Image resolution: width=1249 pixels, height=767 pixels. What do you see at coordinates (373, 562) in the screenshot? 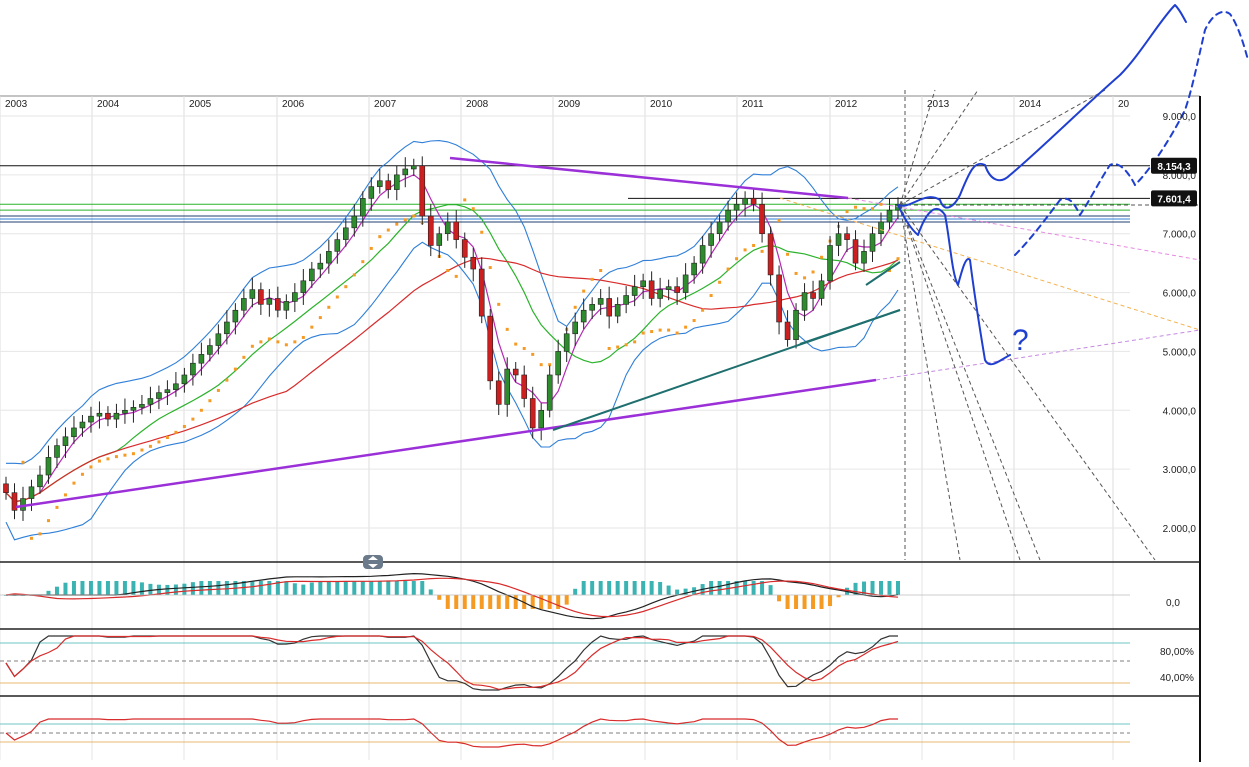
I see `collapse-handle-icon` at bounding box center [373, 562].